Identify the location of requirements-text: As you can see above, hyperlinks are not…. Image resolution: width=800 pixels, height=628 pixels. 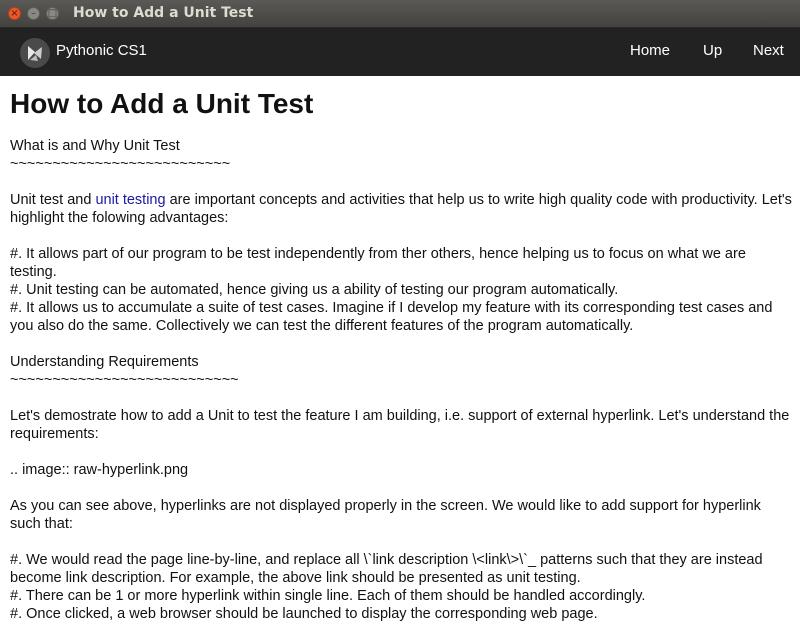
(387, 515).